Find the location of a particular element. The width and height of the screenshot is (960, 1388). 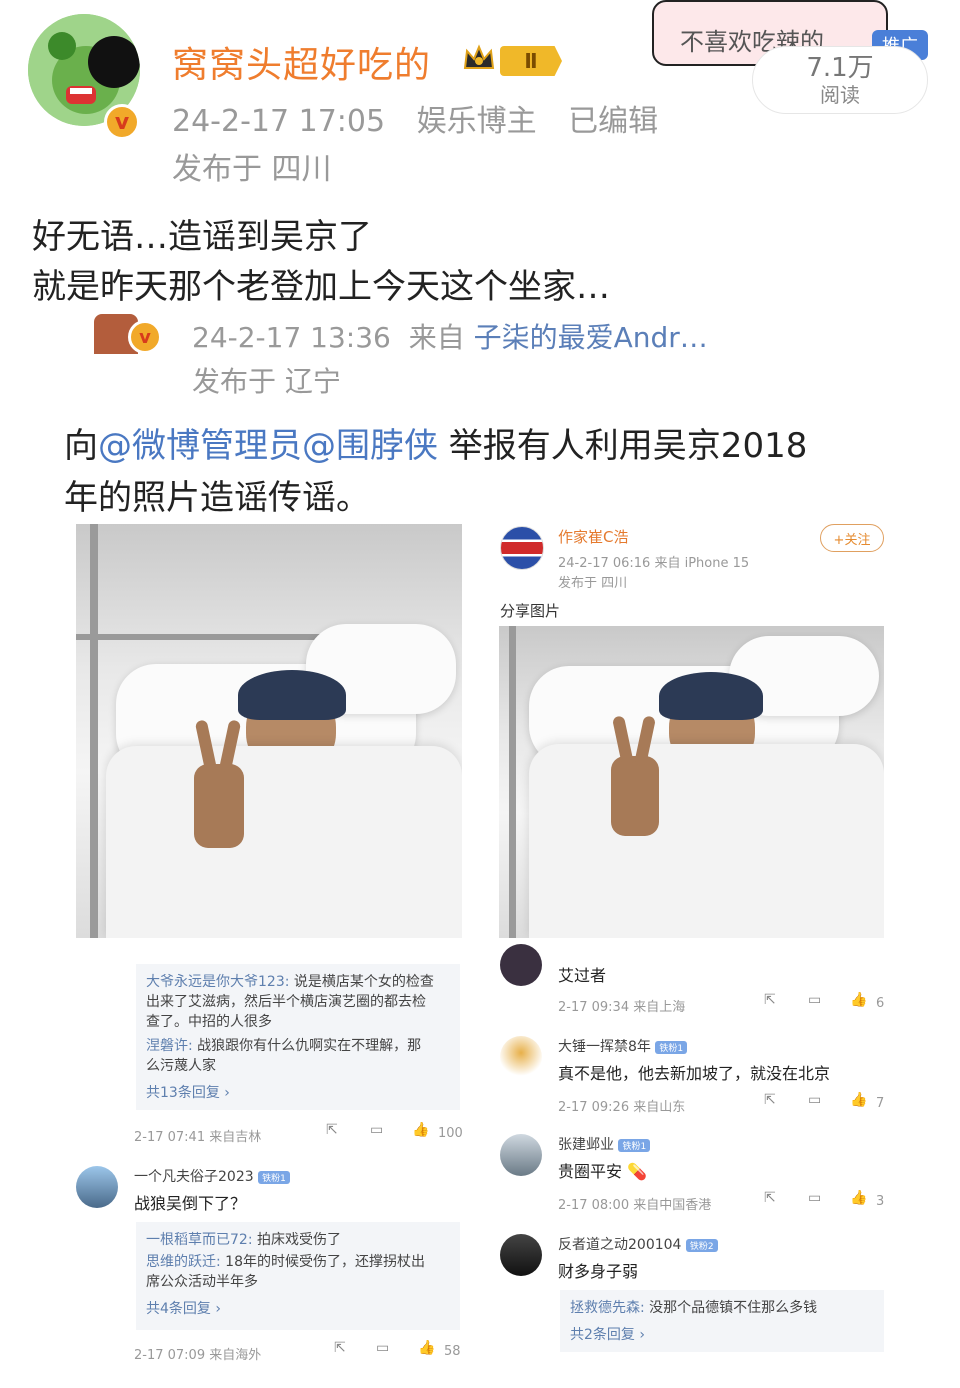

reply-block: 拯救德先森: 没那个品德镇不住那么多钱 共2条回复 › is located at coordinates (722, 1321).